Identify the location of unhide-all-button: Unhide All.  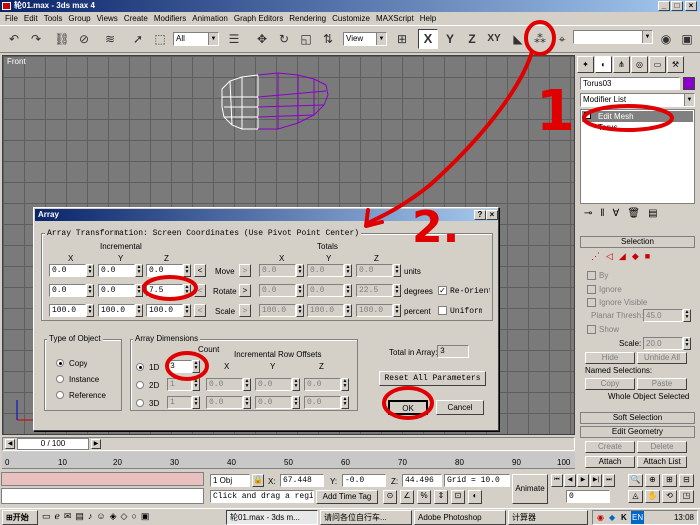
(662, 358).